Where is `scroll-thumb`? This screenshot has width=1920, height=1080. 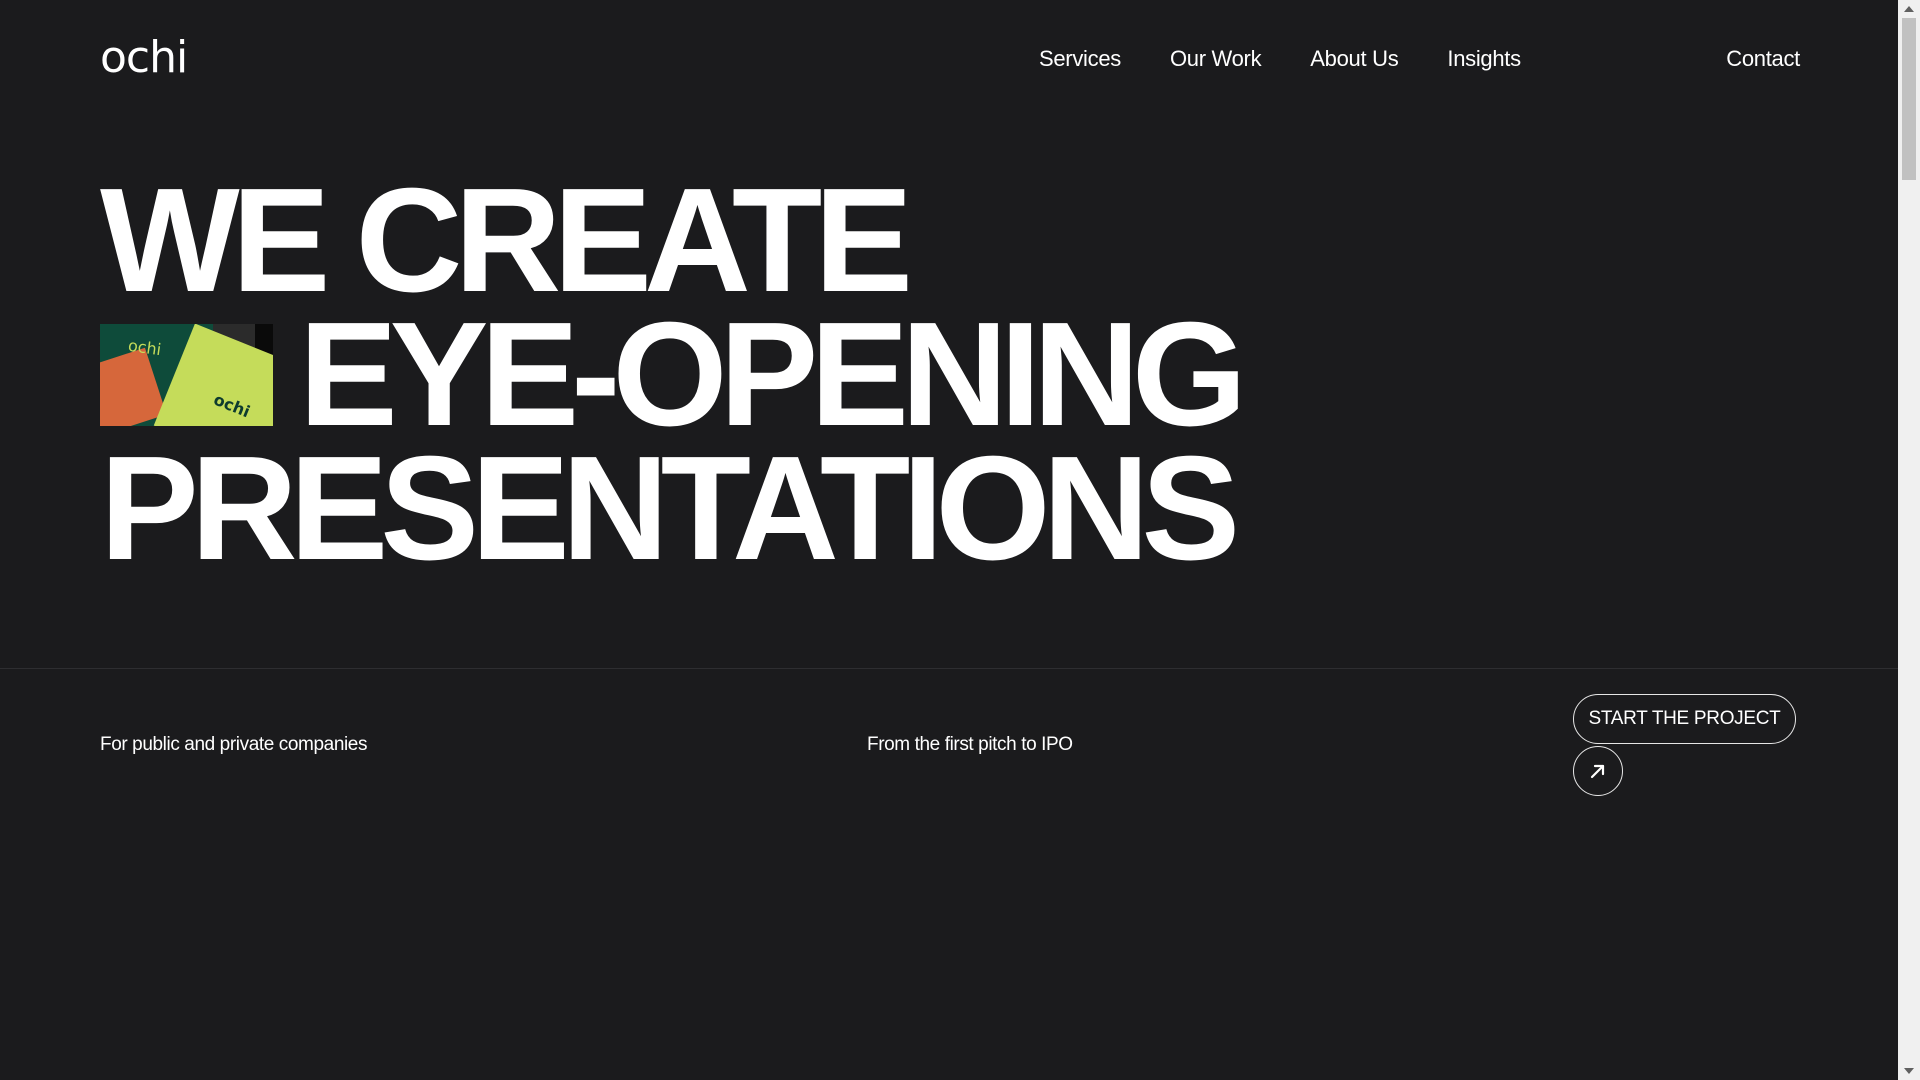 scroll-thumb is located at coordinates (1909, 99).